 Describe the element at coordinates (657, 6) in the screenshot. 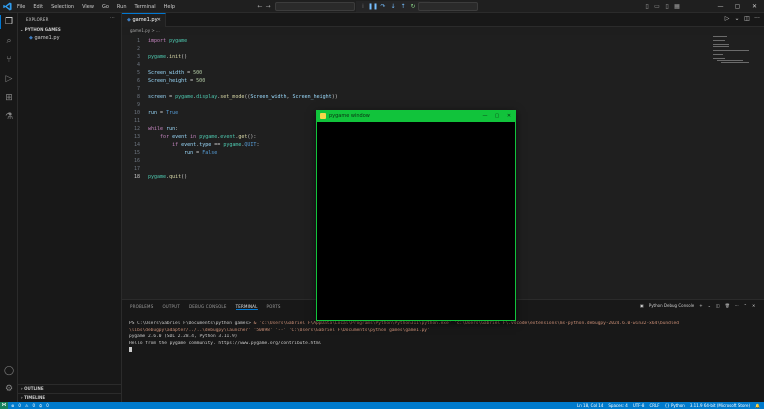

I see `toggle-panel-icon: ▭` at that location.